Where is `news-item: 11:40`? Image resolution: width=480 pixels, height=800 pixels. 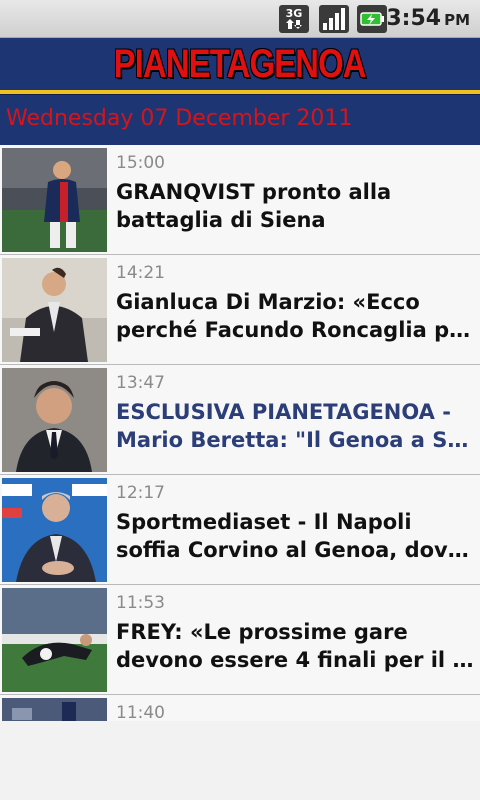
news-item: 11:40 is located at coordinates (240, 708).